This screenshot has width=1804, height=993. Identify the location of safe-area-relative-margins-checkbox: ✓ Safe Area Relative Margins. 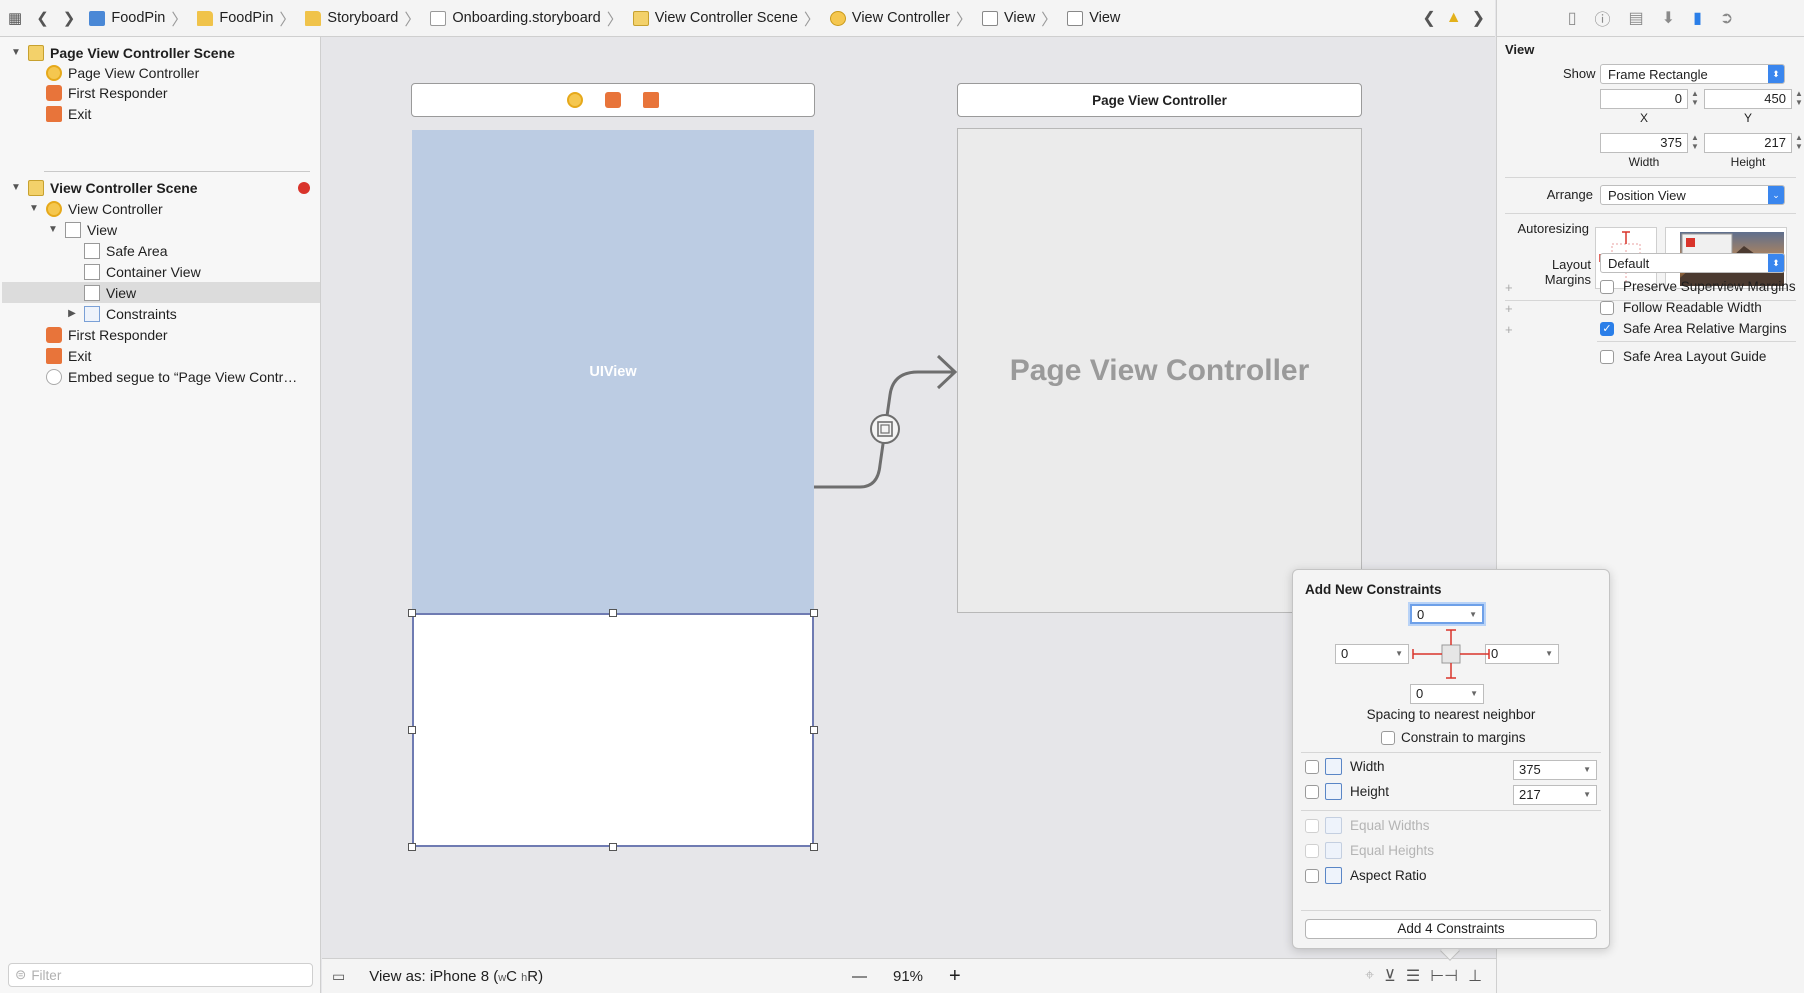
(1693, 328).